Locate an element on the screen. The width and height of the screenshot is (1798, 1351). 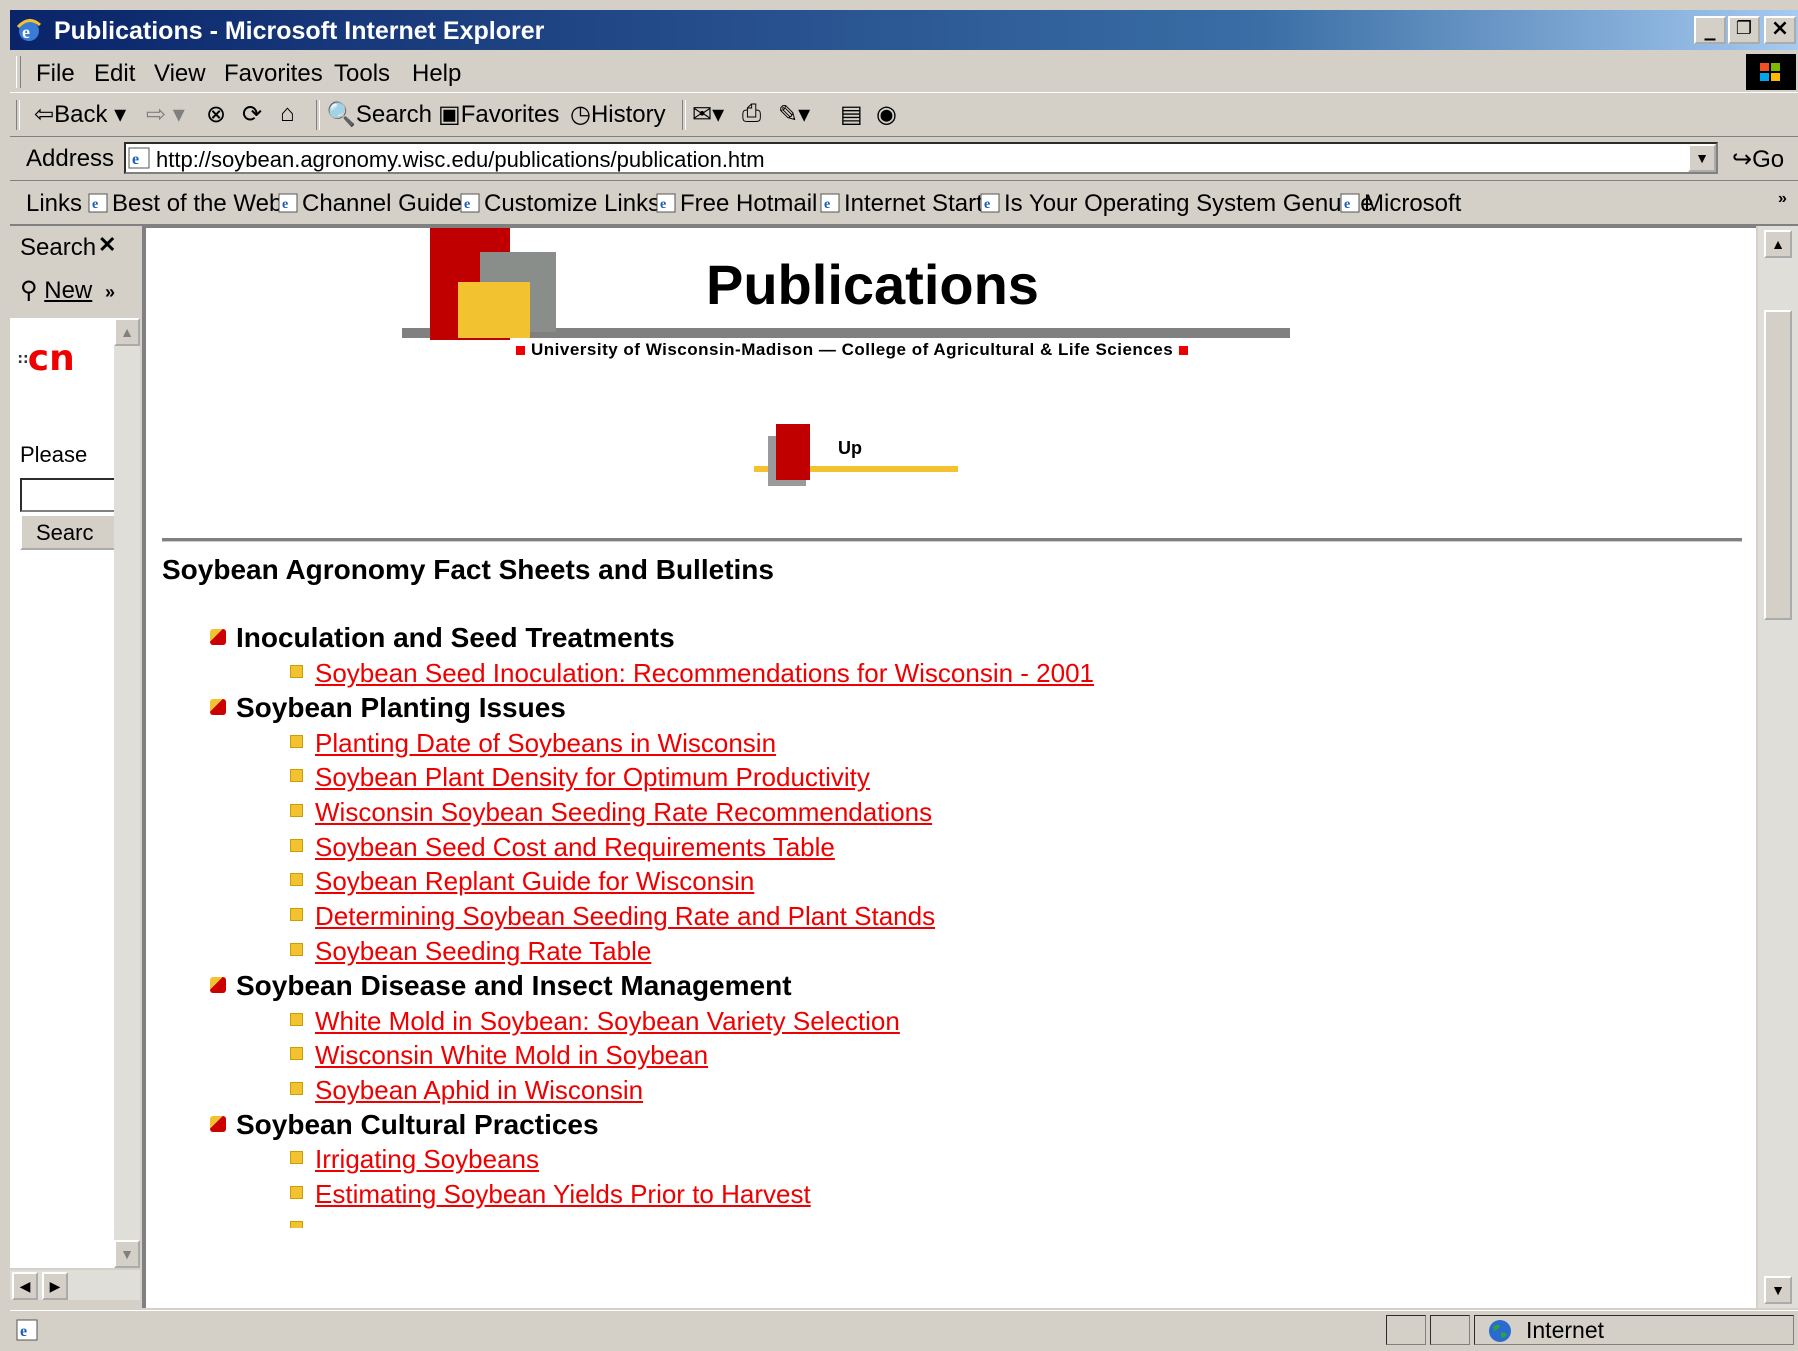
menu-edit: Edit is located at coordinates (114, 74).